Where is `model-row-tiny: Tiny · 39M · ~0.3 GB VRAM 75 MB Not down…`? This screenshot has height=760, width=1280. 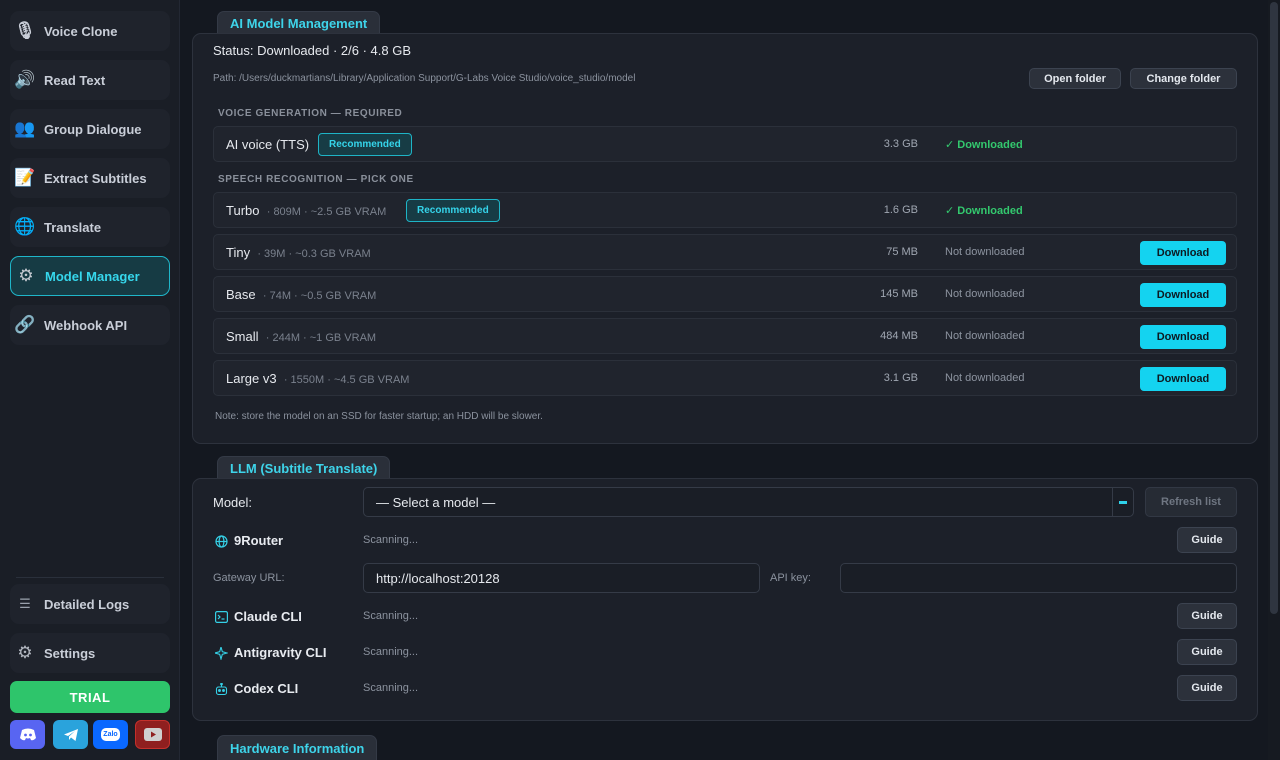 model-row-tiny: Tiny · 39M · ~0.3 GB VRAM 75 MB Not down… is located at coordinates (725, 252).